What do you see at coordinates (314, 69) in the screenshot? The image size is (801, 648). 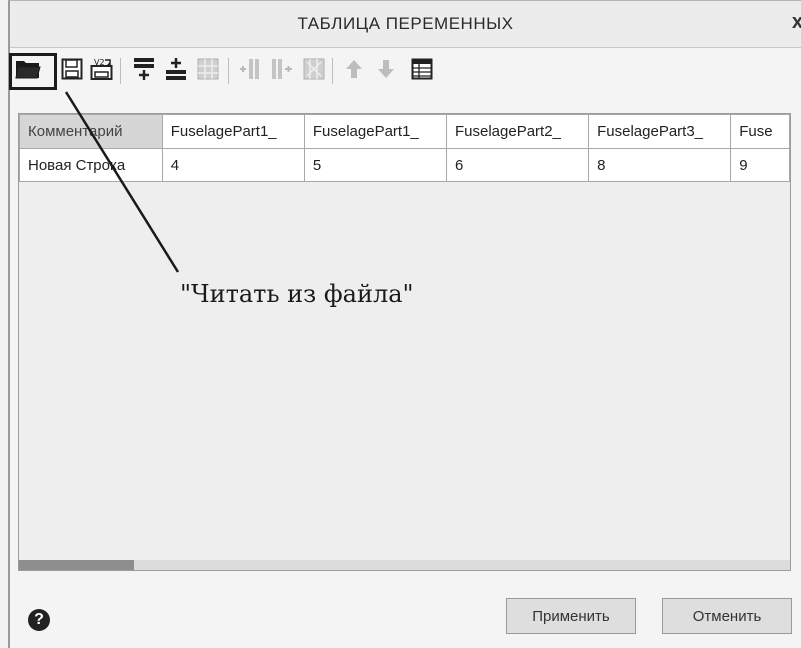 I see `delete-column-icon` at bounding box center [314, 69].